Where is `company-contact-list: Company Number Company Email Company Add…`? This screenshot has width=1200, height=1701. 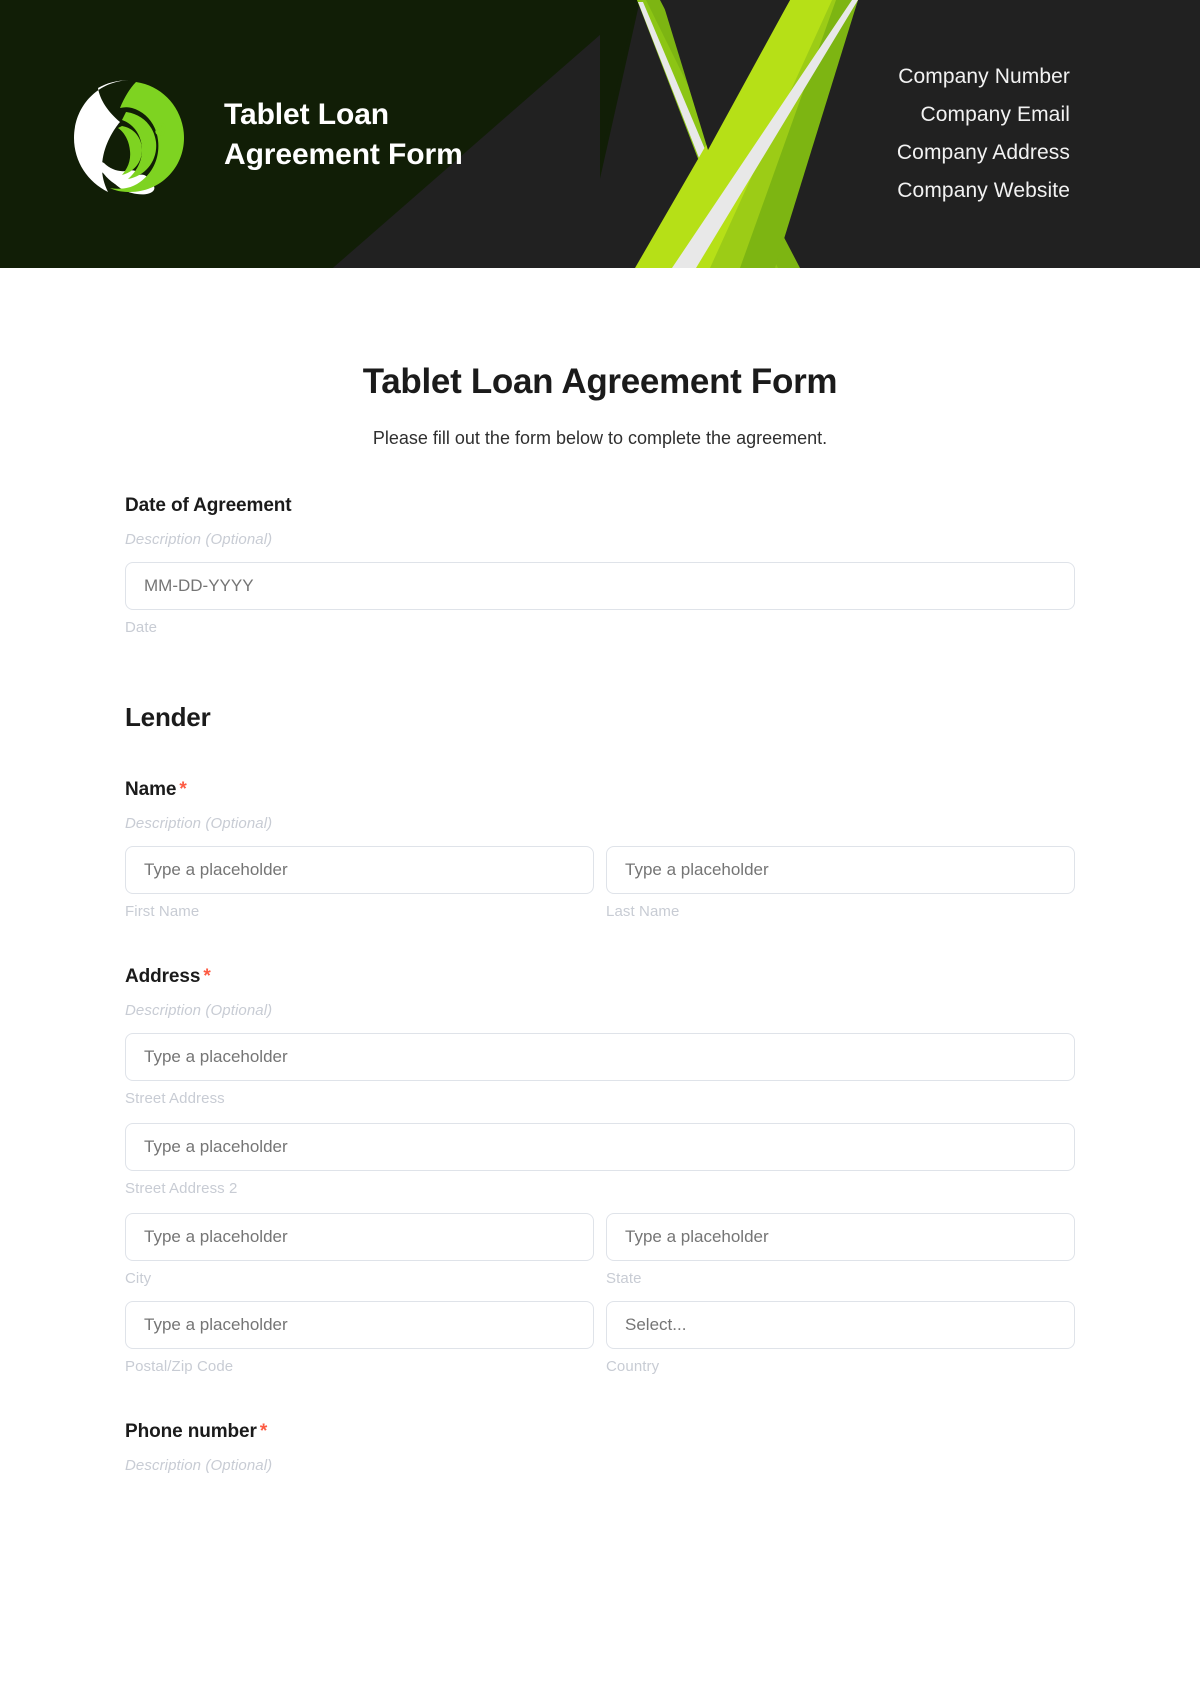
company-contact-list: Company Number Company Email Company Add… is located at coordinates (983, 134).